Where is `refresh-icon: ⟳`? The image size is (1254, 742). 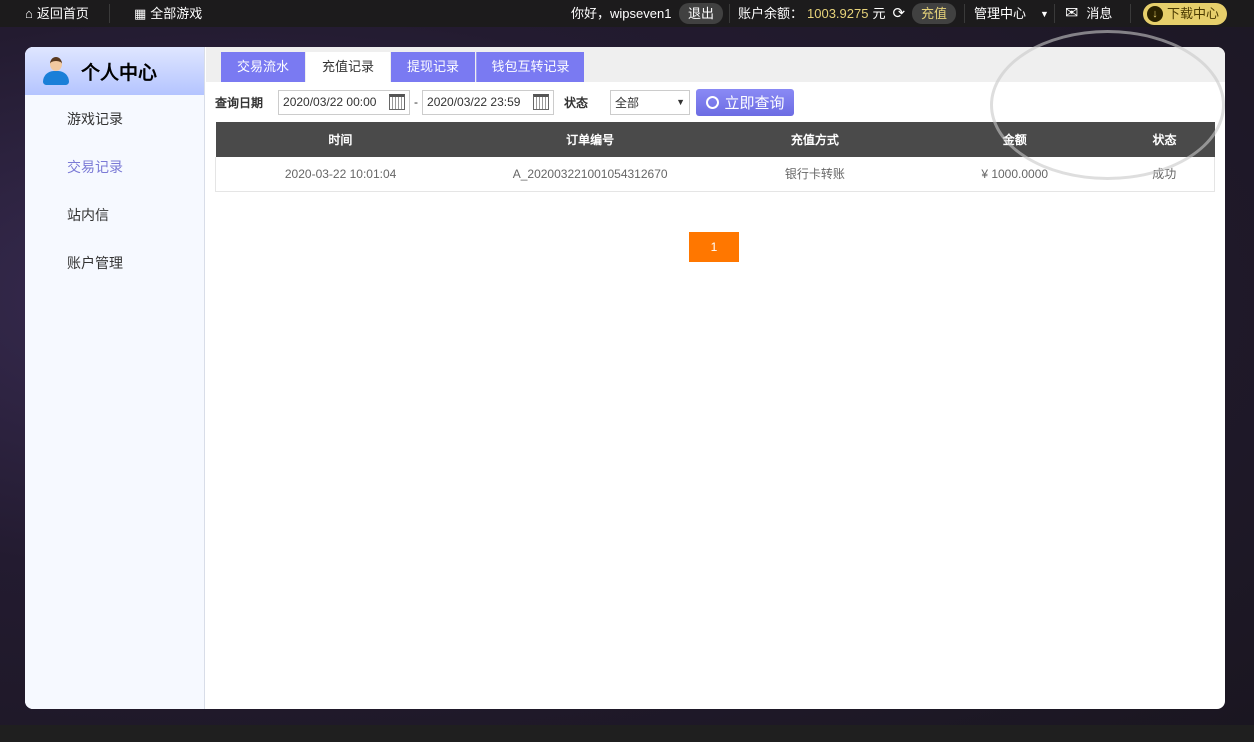 refresh-icon: ⟳ is located at coordinates (898, 14).